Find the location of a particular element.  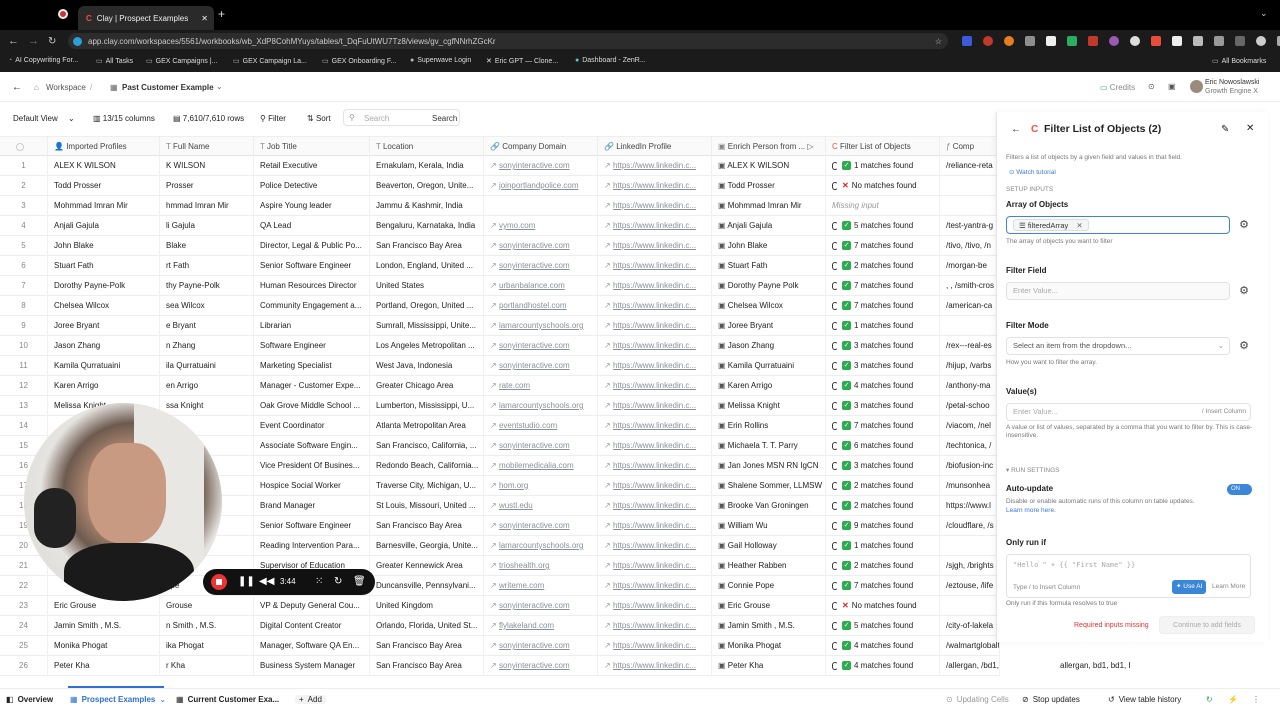

cell-filter-result: ✕ No matches found is located at coordinates (883, 186).